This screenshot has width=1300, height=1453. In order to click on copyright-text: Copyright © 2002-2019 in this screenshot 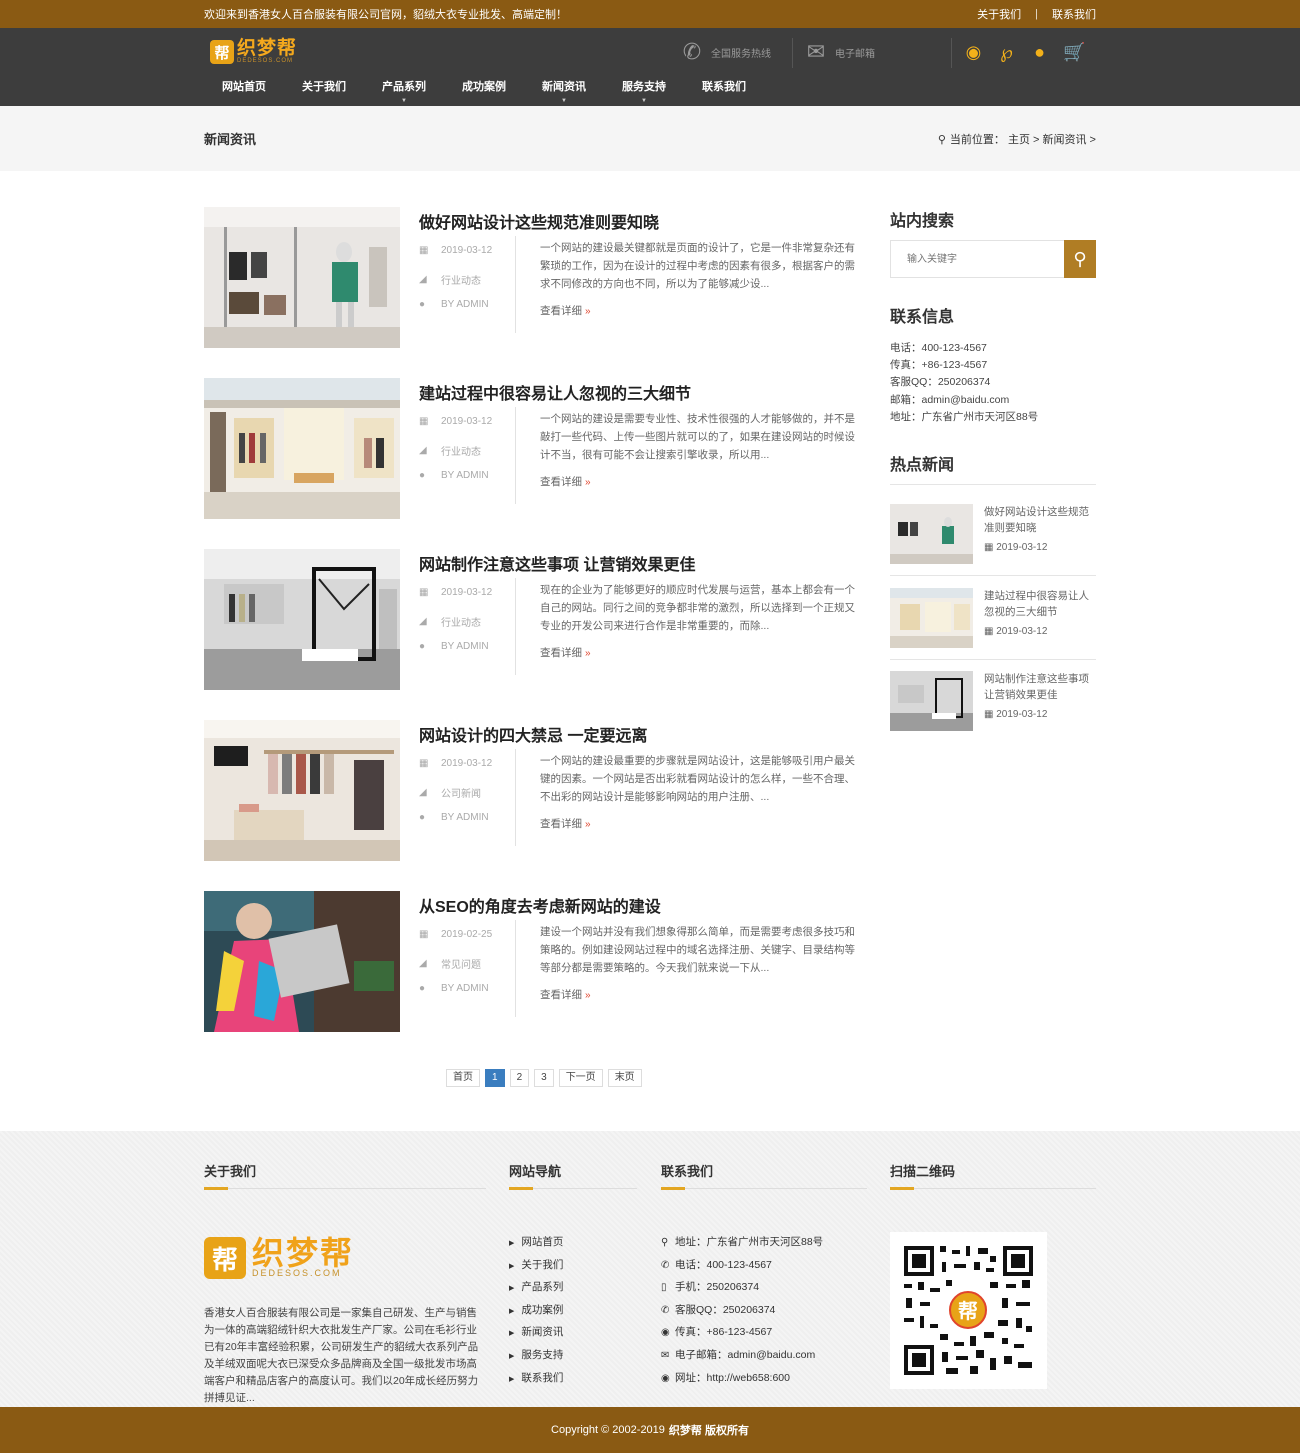, I will do `click(608, 1430)`.